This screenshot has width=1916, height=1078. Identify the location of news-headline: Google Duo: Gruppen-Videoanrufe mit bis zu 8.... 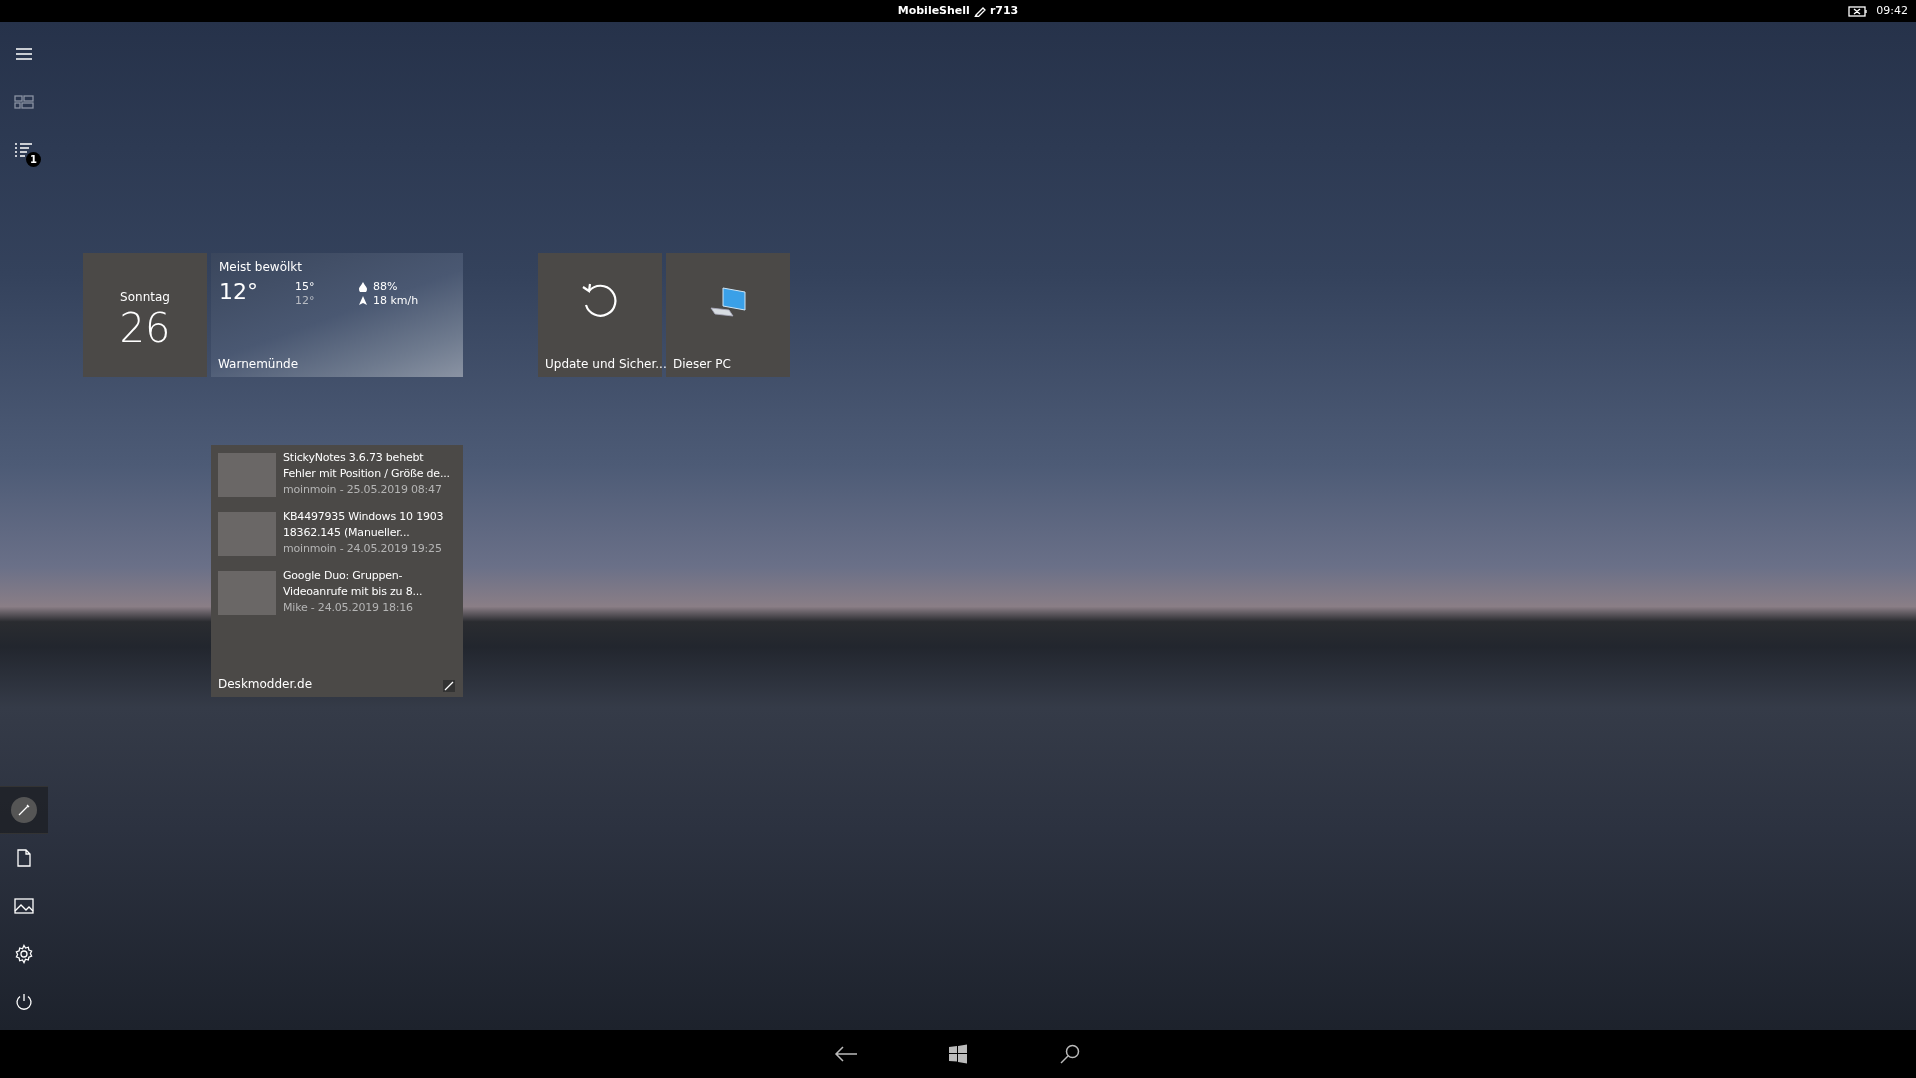
(369, 584).